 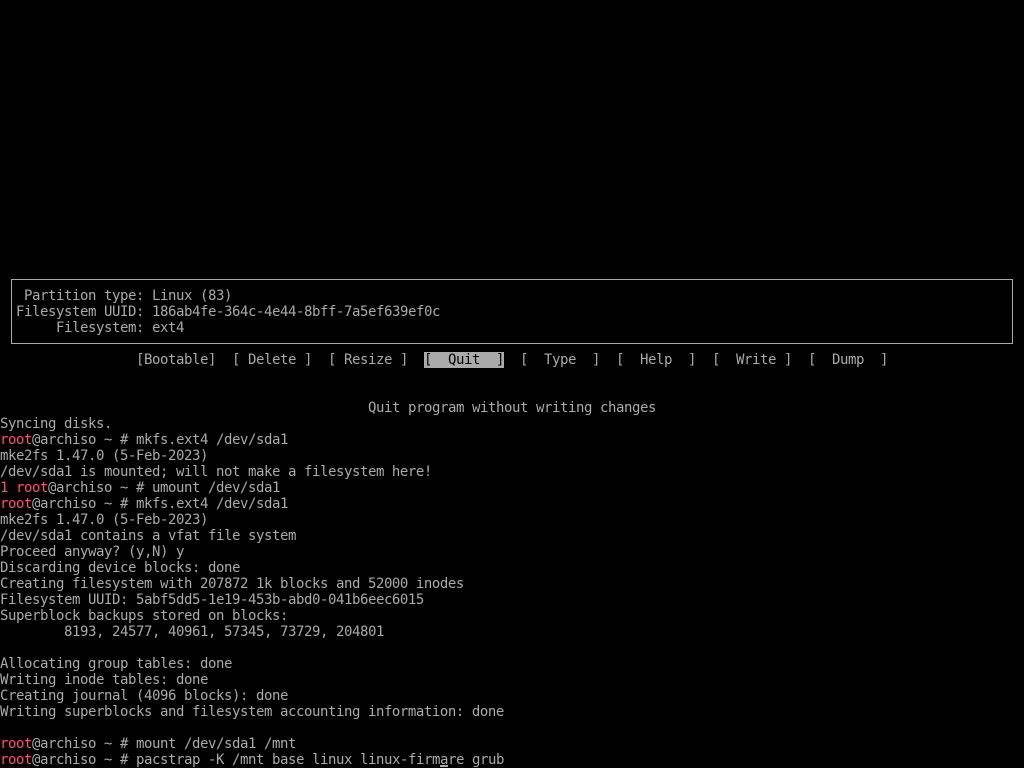 What do you see at coordinates (104, 680) in the screenshot?
I see `output-line: Writing inode tables: done` at bounding box center [104, 680].